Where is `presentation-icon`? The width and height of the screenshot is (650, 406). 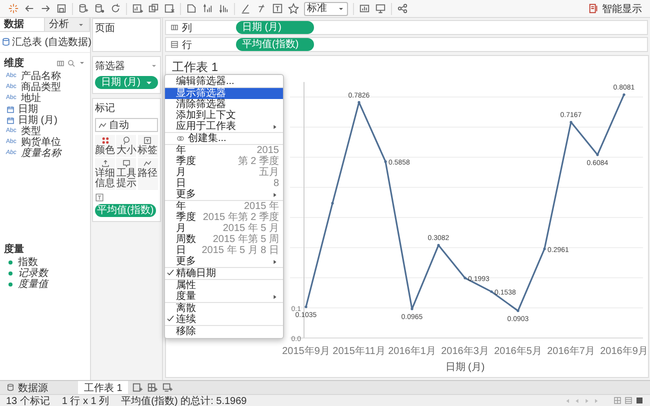 presentation-icon is located at coordinates (380, 8).